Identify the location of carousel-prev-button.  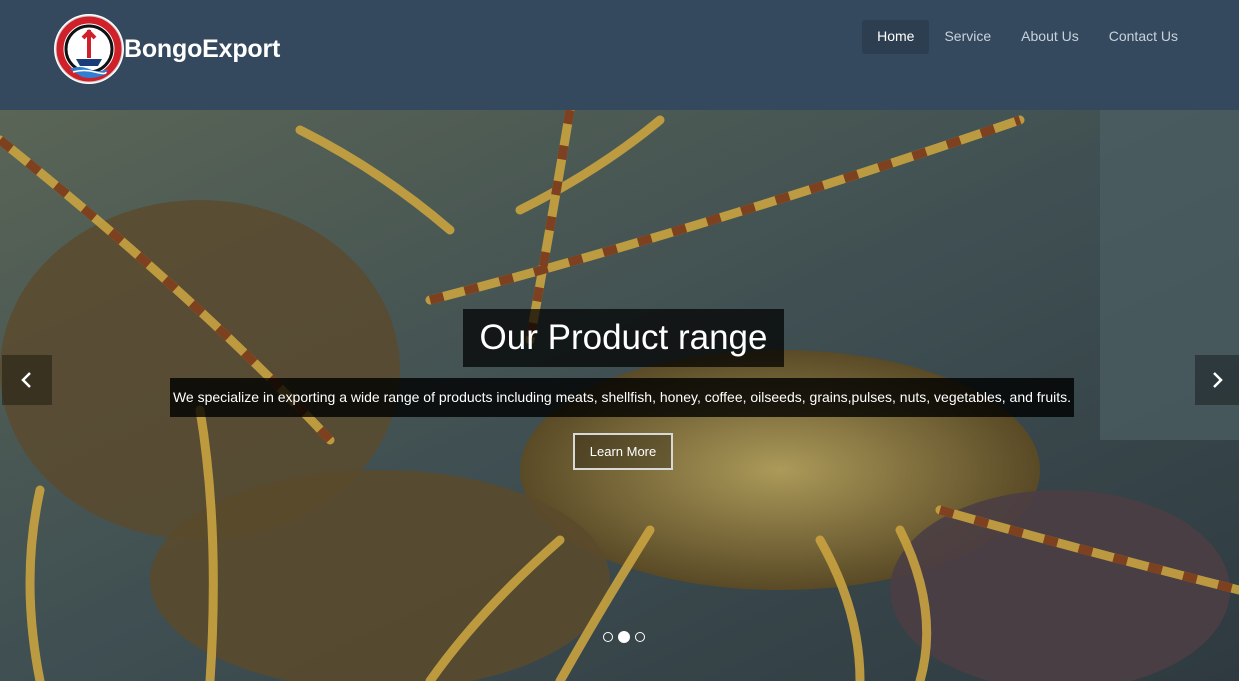
(27, 380).